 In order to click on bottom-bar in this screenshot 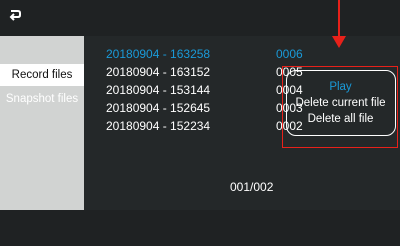, I will do `click(200, 228)`.